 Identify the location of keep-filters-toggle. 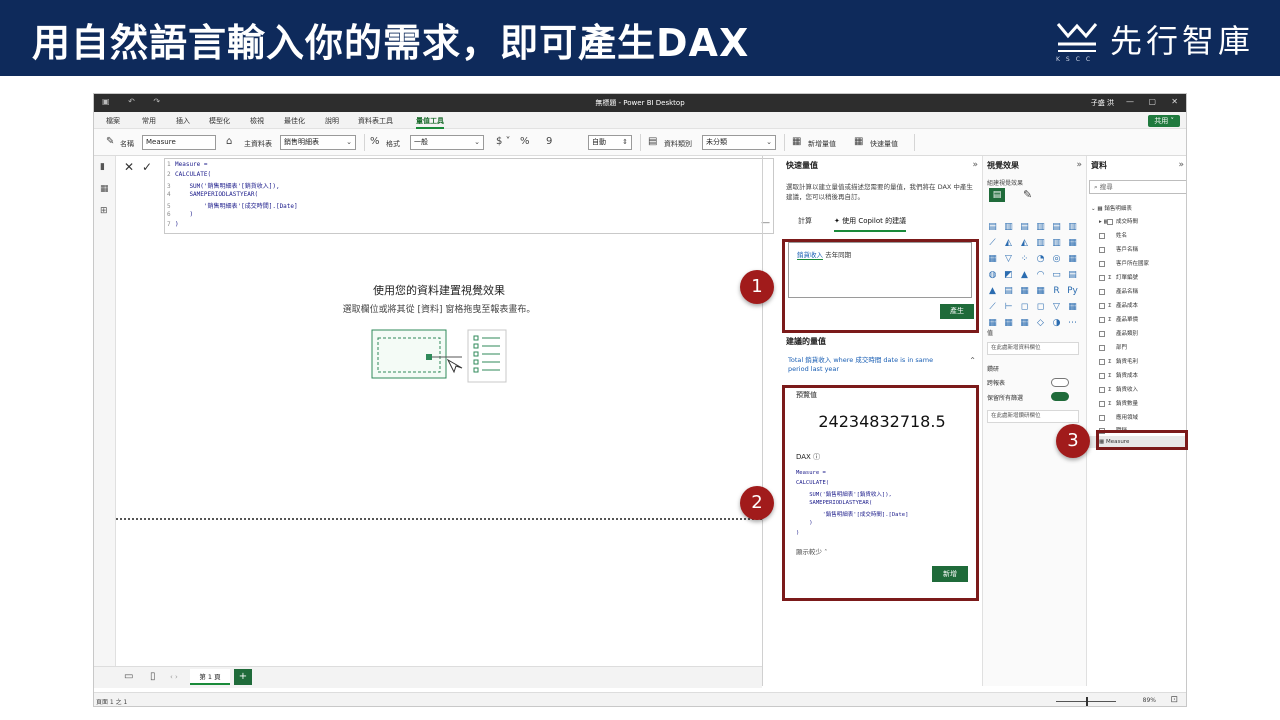
(1060, 396).